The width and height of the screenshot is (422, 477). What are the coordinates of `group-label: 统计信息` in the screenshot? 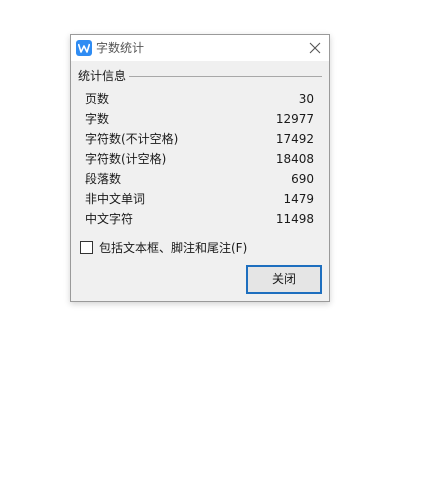 It's located at (102, 76).